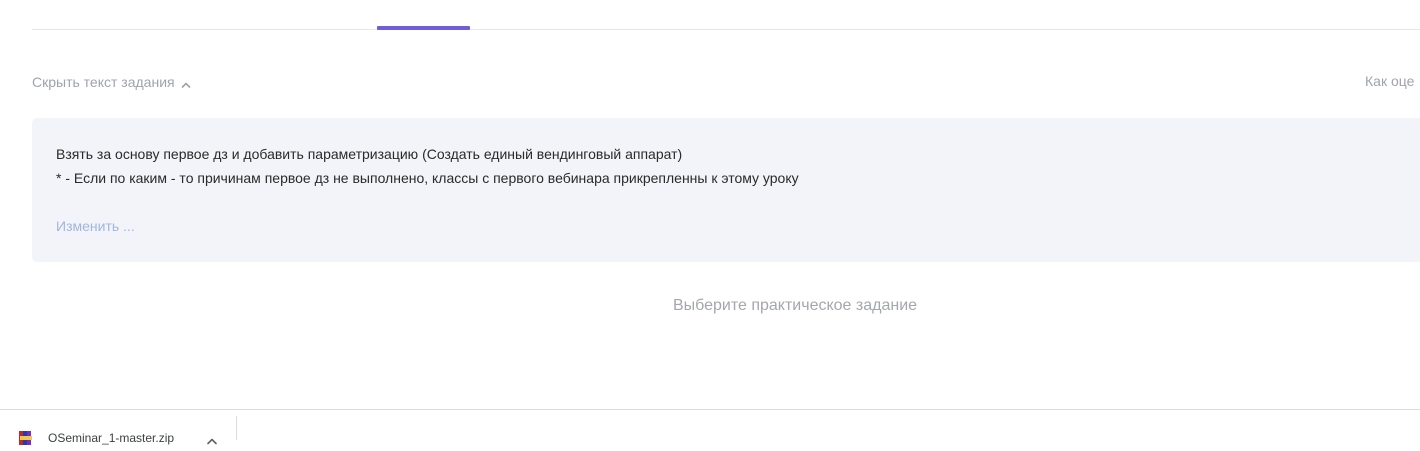 The height and width of the screenshot is (451, 1420). Describe the element at coordinates (726, 29) in the screenshot. I see `tabs-divider` at that location.